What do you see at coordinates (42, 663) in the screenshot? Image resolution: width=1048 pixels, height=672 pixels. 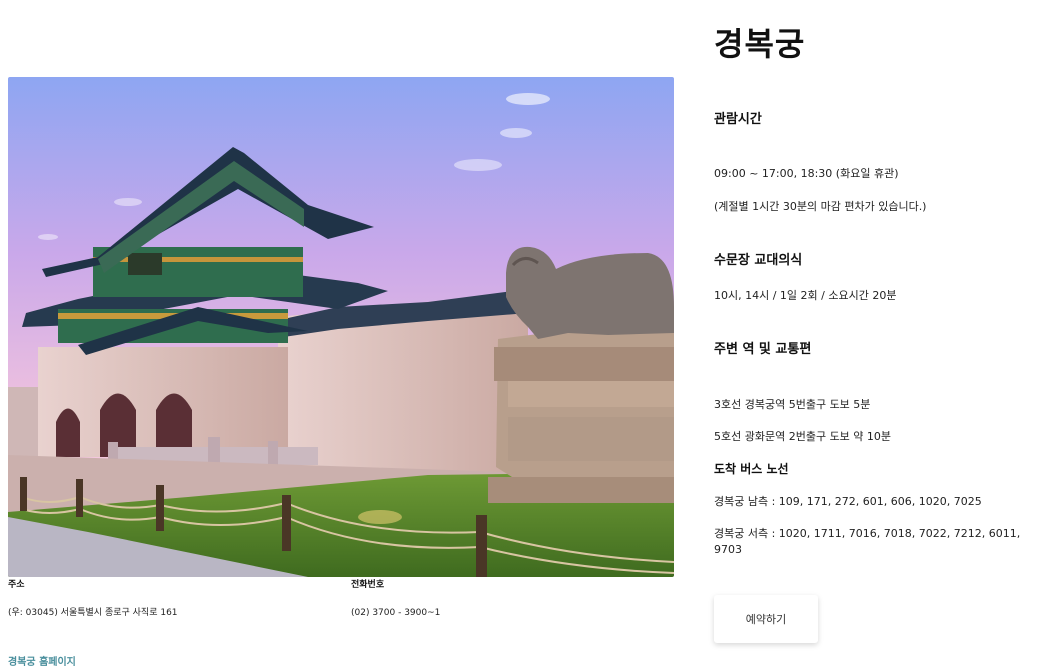 I see `homepage-link: 경복궁 홈페이지` at bounding box center [42, 663].